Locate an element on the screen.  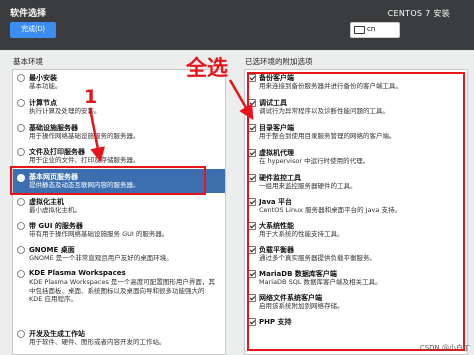
page-title: 软件选择 is located at coordinates (28, 14).